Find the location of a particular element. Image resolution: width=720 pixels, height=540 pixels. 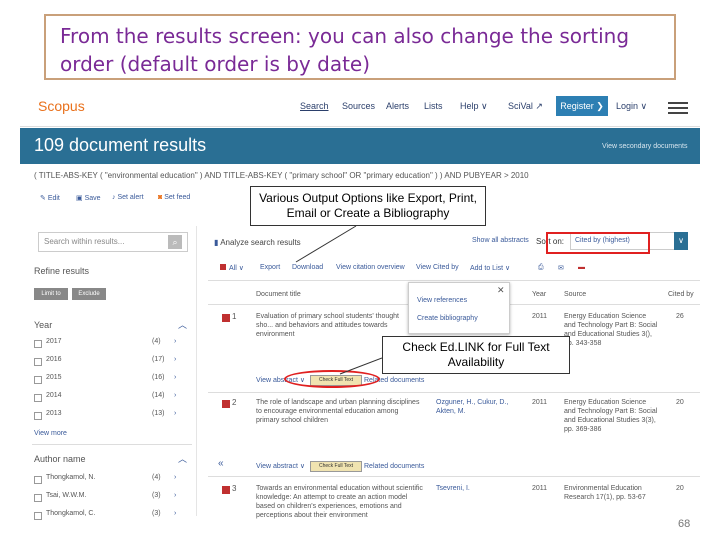

page-number: 68 is located at coordinates (684, 524).